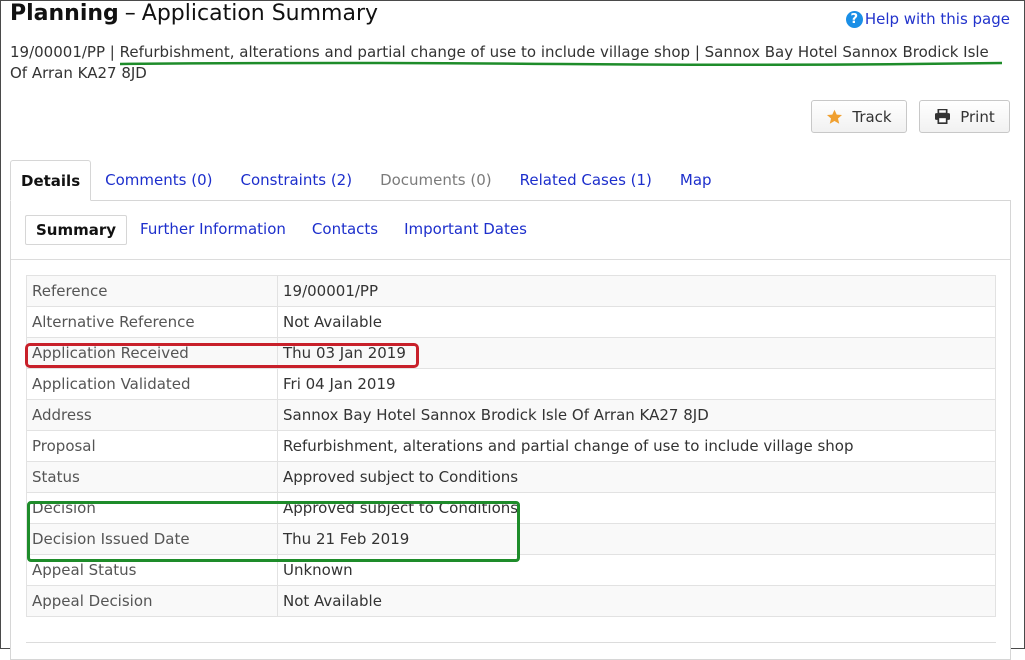 The height and width of the screenshot is (660, 1025). What do you see at coordinates (636, 570) in the screenshot?
I see `row-value: Unknown` at bounding box center [636, 570].